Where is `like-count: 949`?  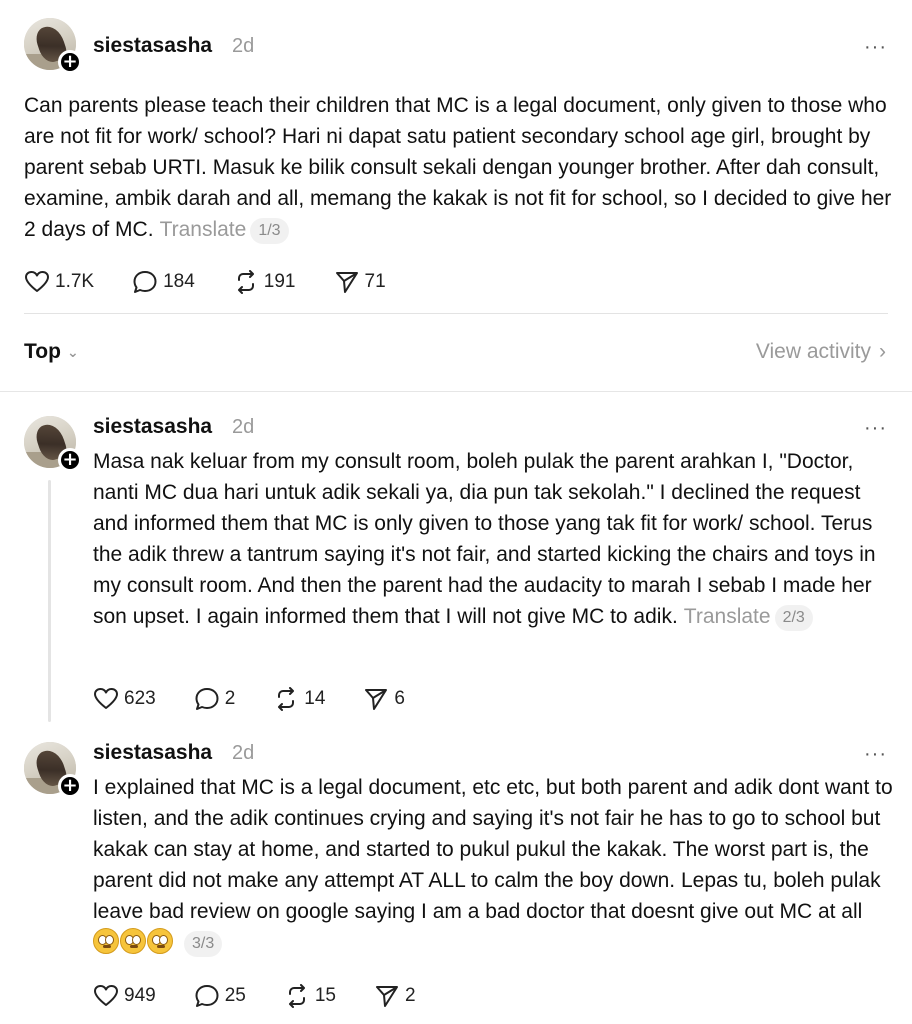 like-count: 949 is located at coordinates (140, 995).